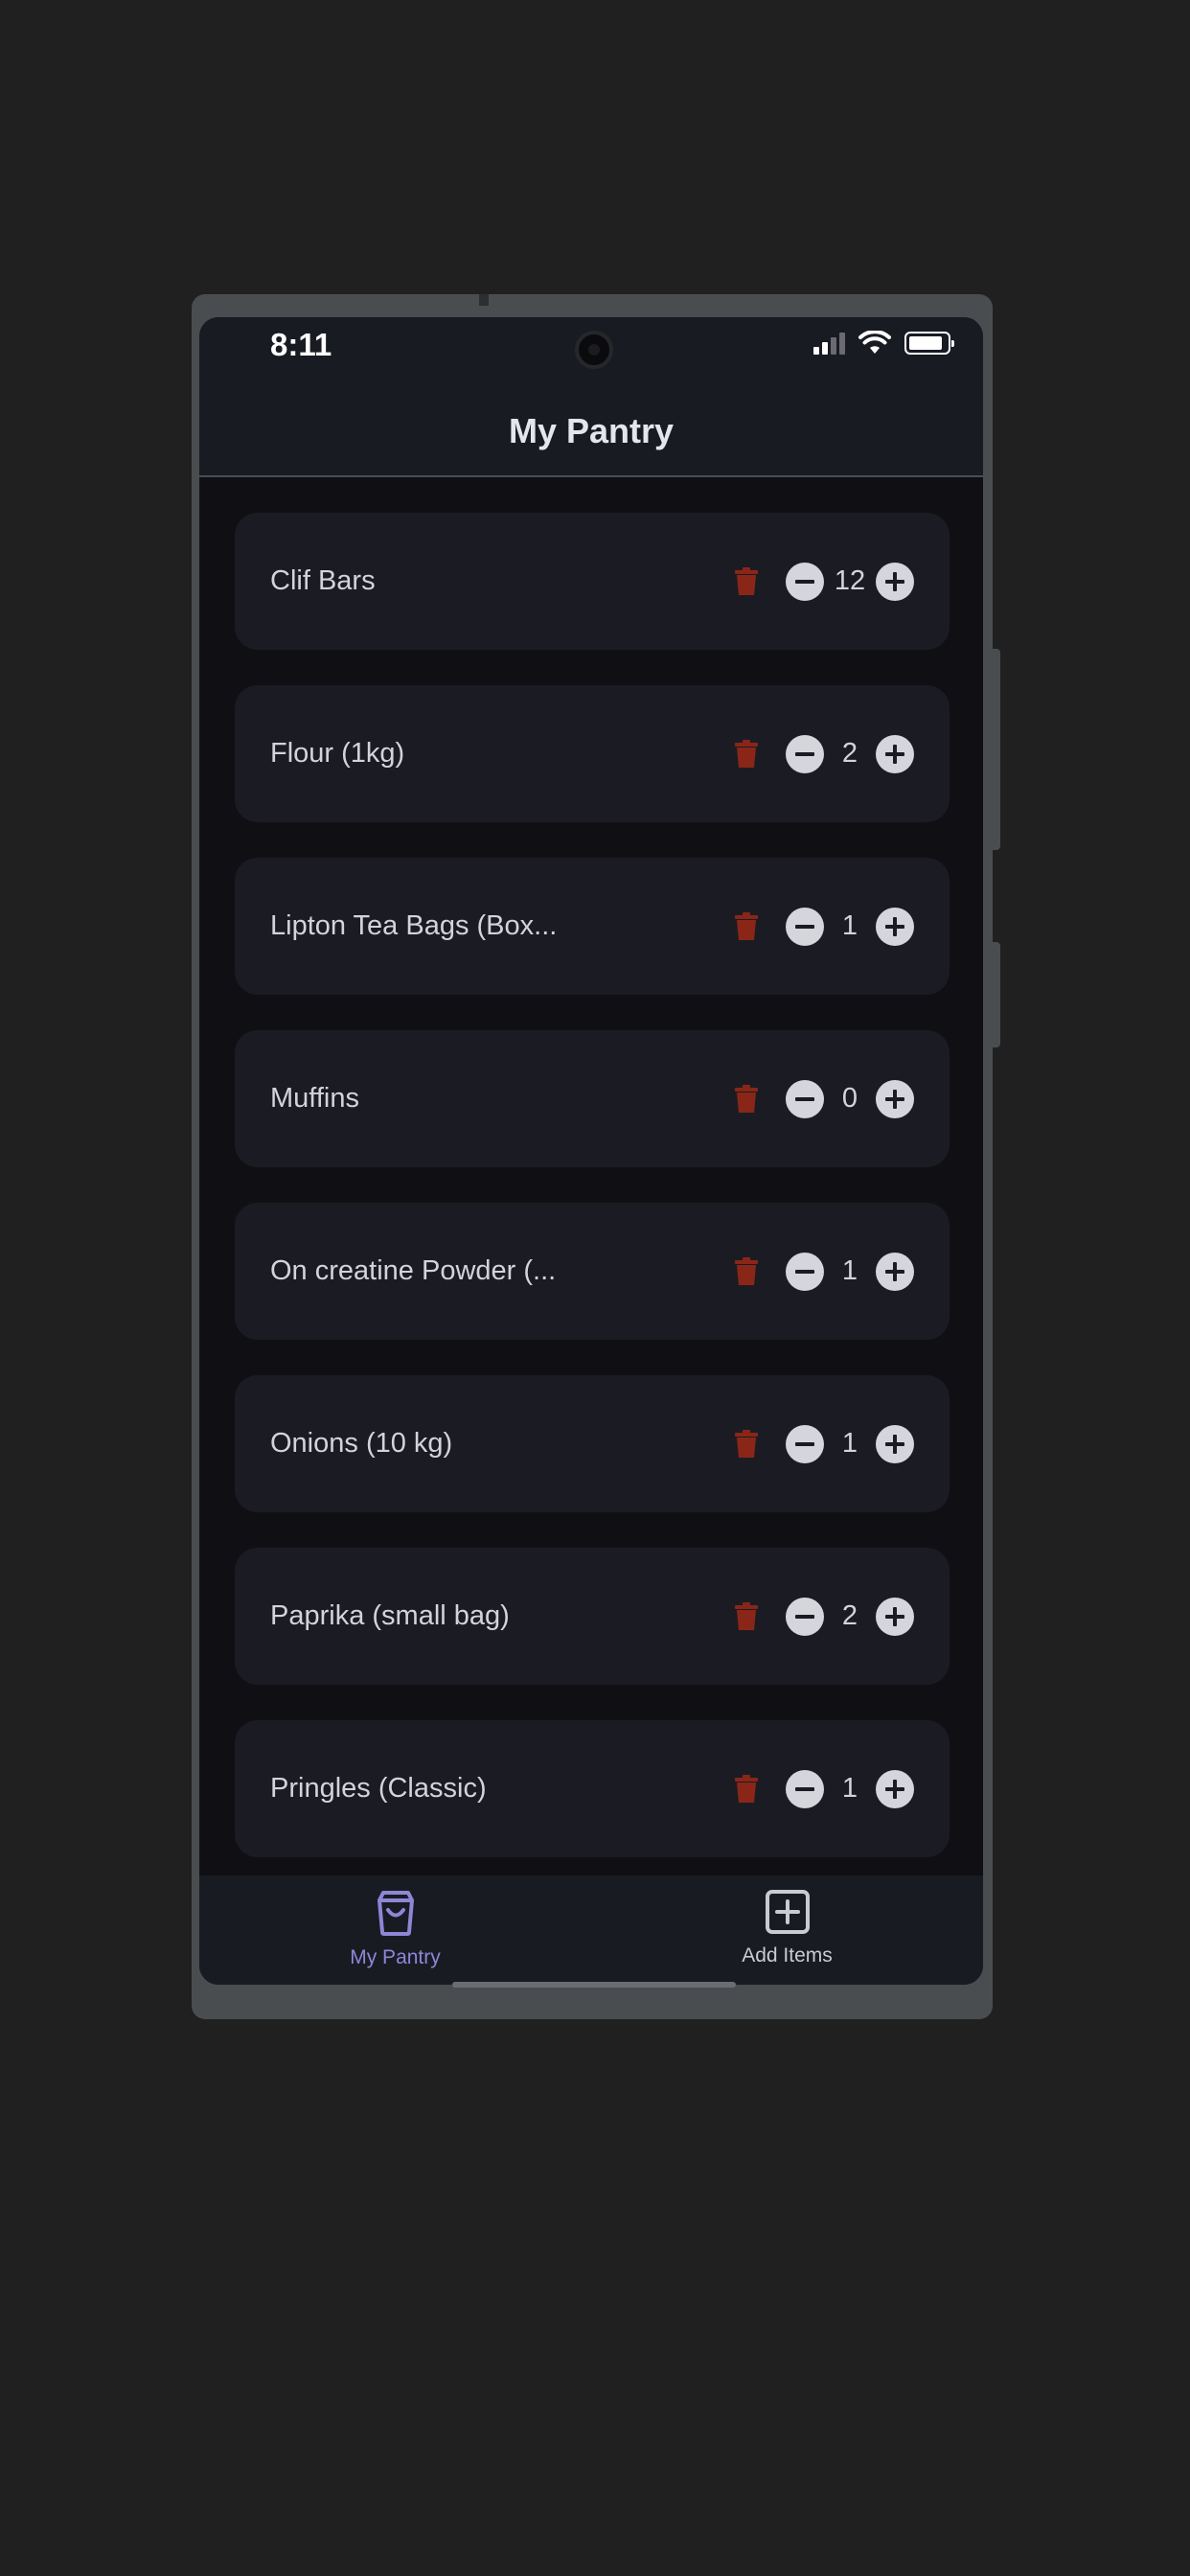 The image size is (1190, 2576). What do you see at coordinates (592, 1272) in the screenshot?
I see `pantry-item-card: On creatine Powder (... 1` at bounding box center [592, 1272].